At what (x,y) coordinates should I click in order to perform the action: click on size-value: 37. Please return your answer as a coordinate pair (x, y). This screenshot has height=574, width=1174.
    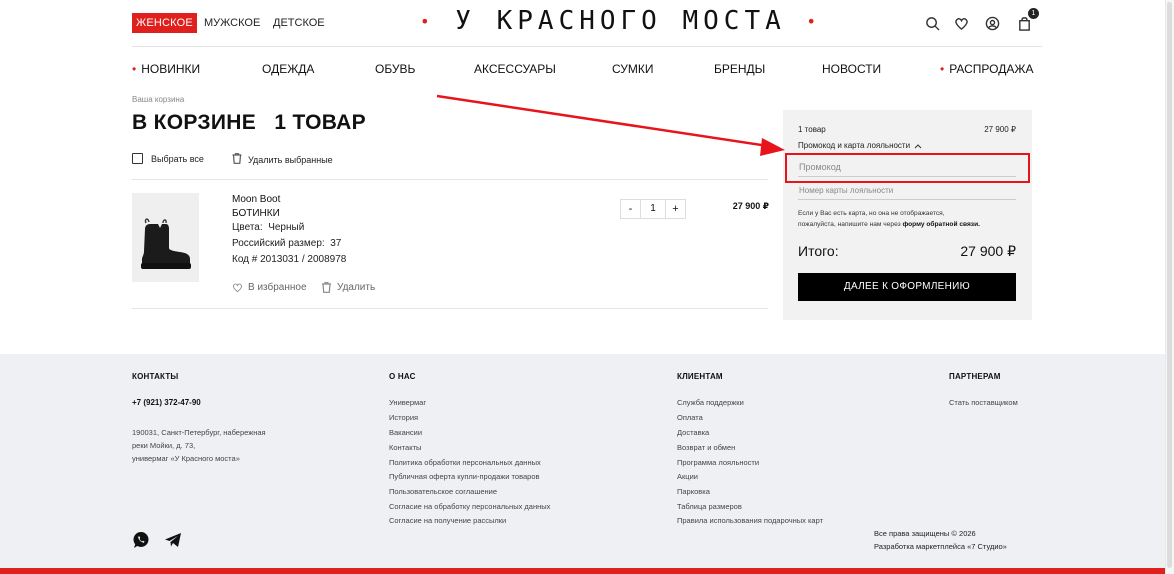
    Looking at the image, I should click on (336, 243).